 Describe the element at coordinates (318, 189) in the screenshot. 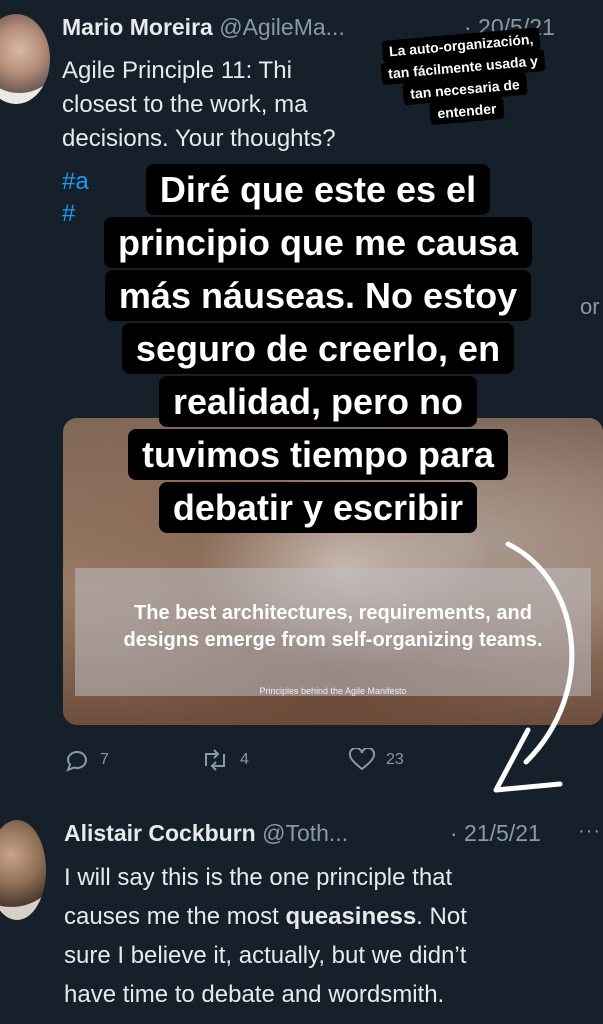

I see `caption-line: Diré que este es el` at that location.